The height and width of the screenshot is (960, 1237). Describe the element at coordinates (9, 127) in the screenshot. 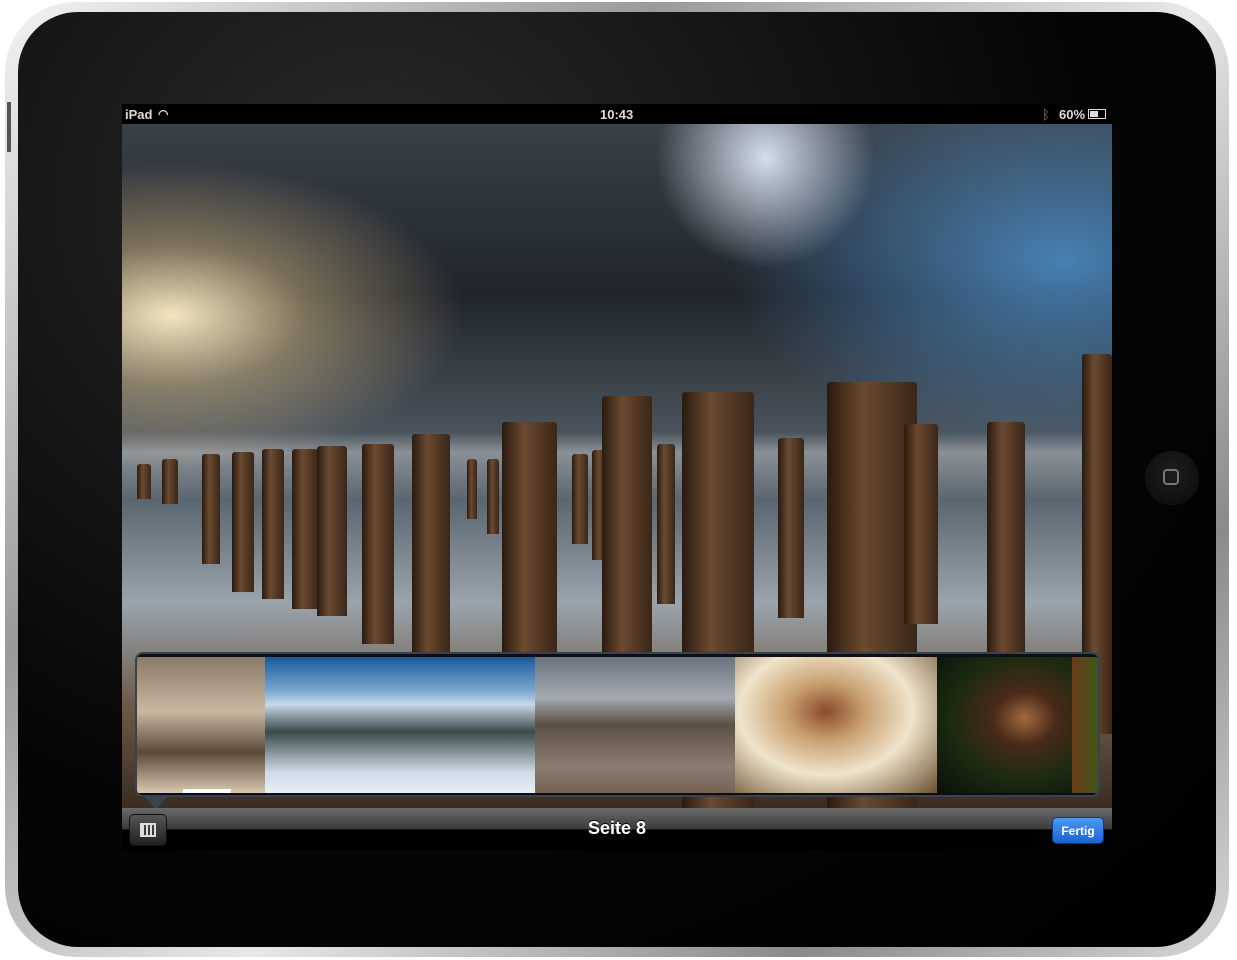

I see `side-button` at that location.